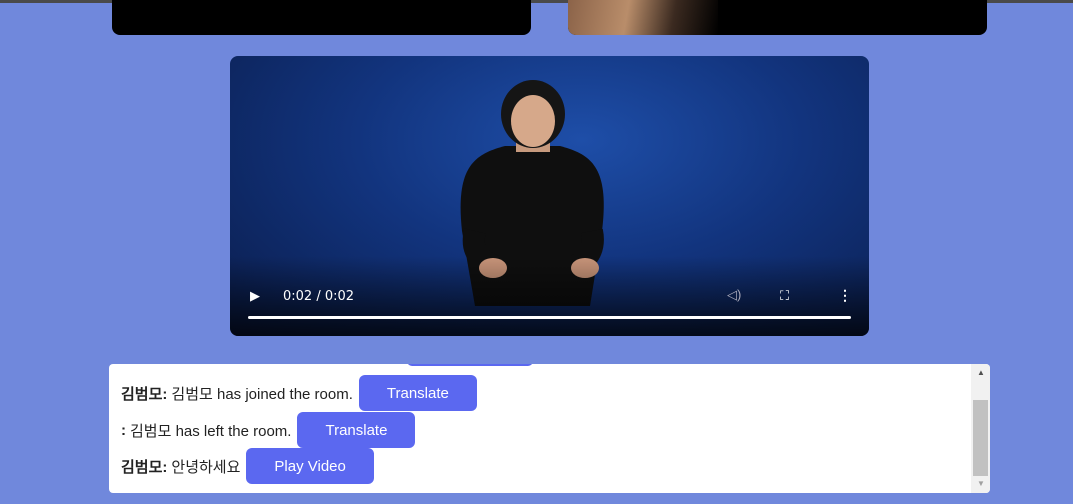 The width and height of the screenshot is (1073, 504). Describe the element at coordinates (981, 483) in the screenshot. I see `scroll-down-icon: ▼` at that location.